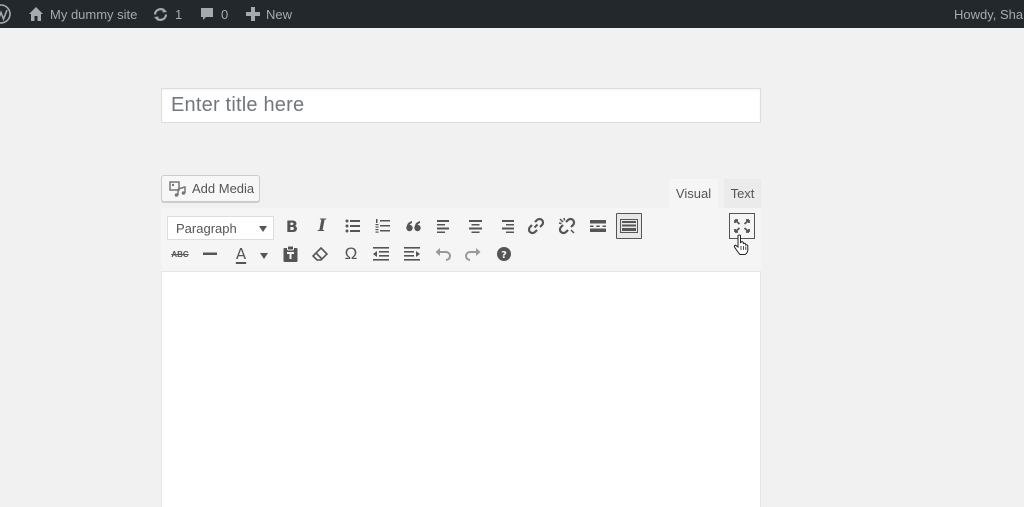  I want to click on toolbar-row-1: Paragraph B I, so click(461, 226).